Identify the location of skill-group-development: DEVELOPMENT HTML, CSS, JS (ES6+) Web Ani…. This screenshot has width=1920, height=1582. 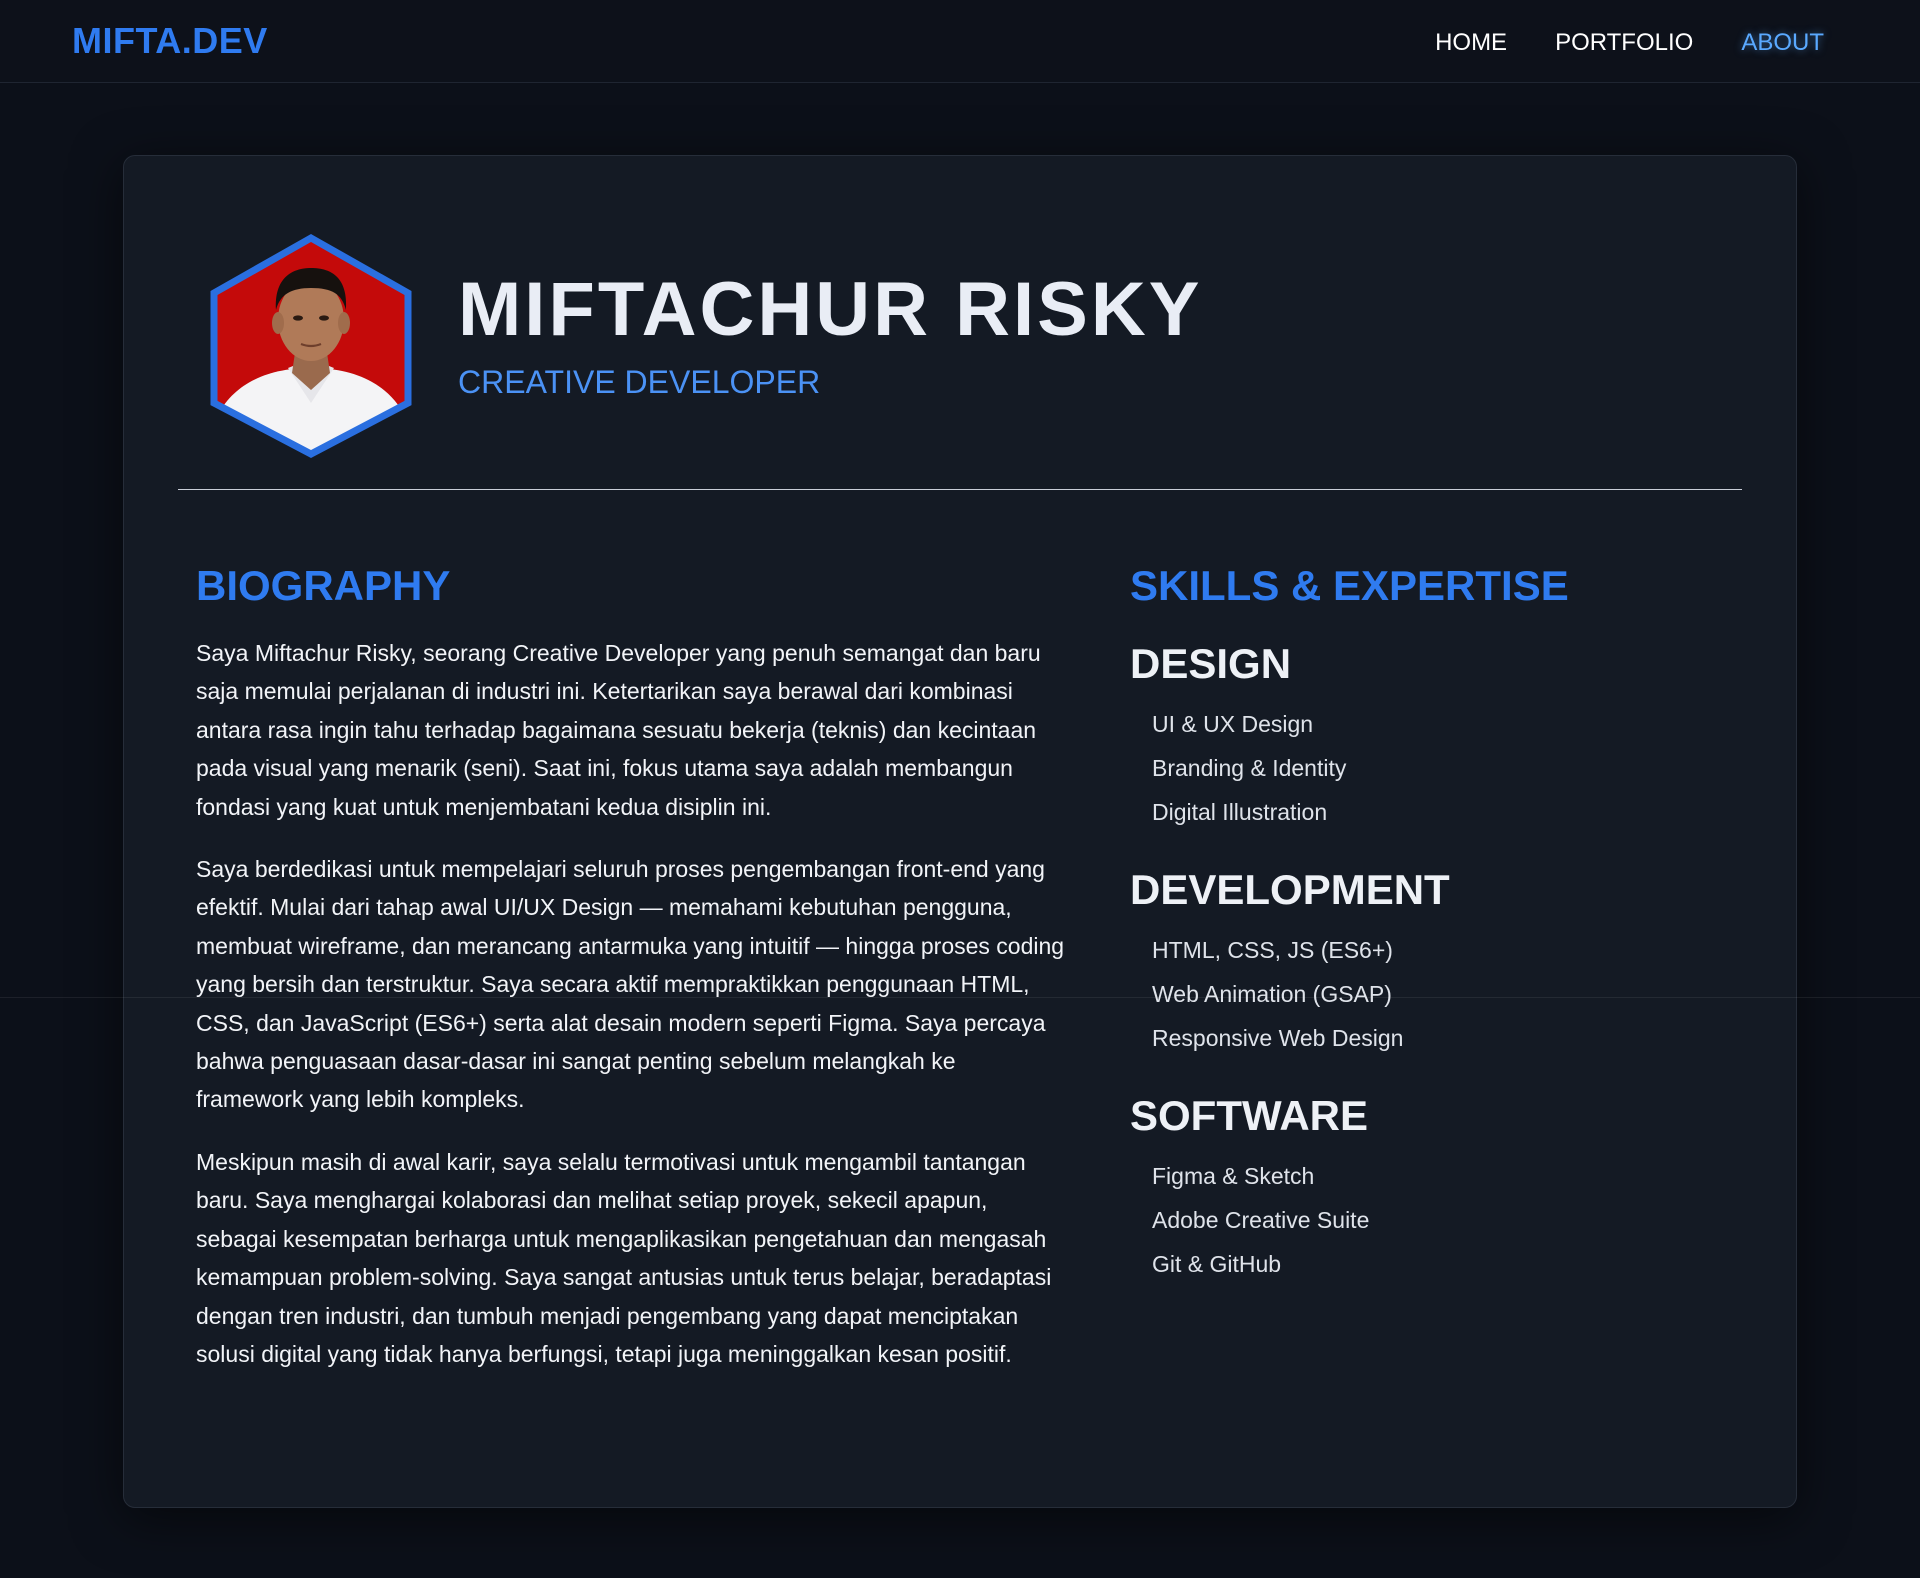
(1410, 962).